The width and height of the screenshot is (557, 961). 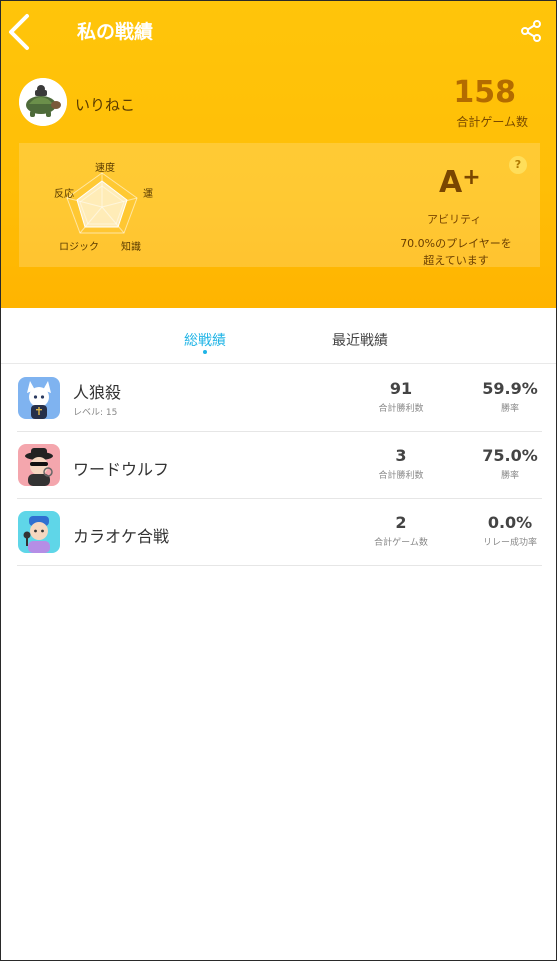 What do you see at coordinates (484, 92) in the screenshot?
I see `total-games-count: 158` at bounding box center [484, 92].